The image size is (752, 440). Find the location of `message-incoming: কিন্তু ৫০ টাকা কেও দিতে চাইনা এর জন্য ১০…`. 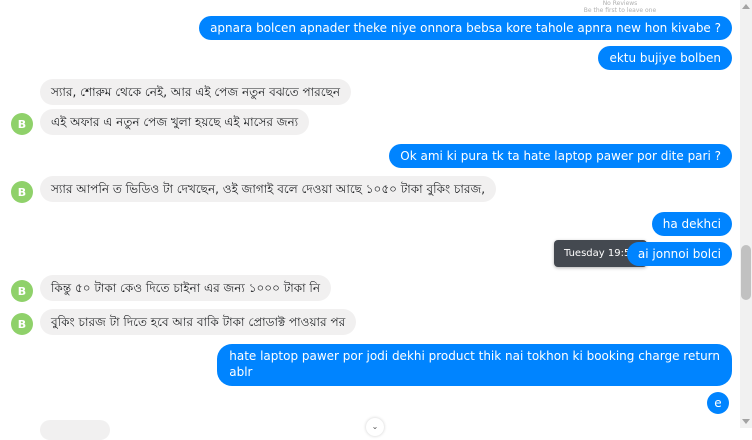

message-incoming: কিন্তু ৫০ টাকা কেও দিতে চাইনা এর জন্য ১০… is located at coordinates (186, 288).